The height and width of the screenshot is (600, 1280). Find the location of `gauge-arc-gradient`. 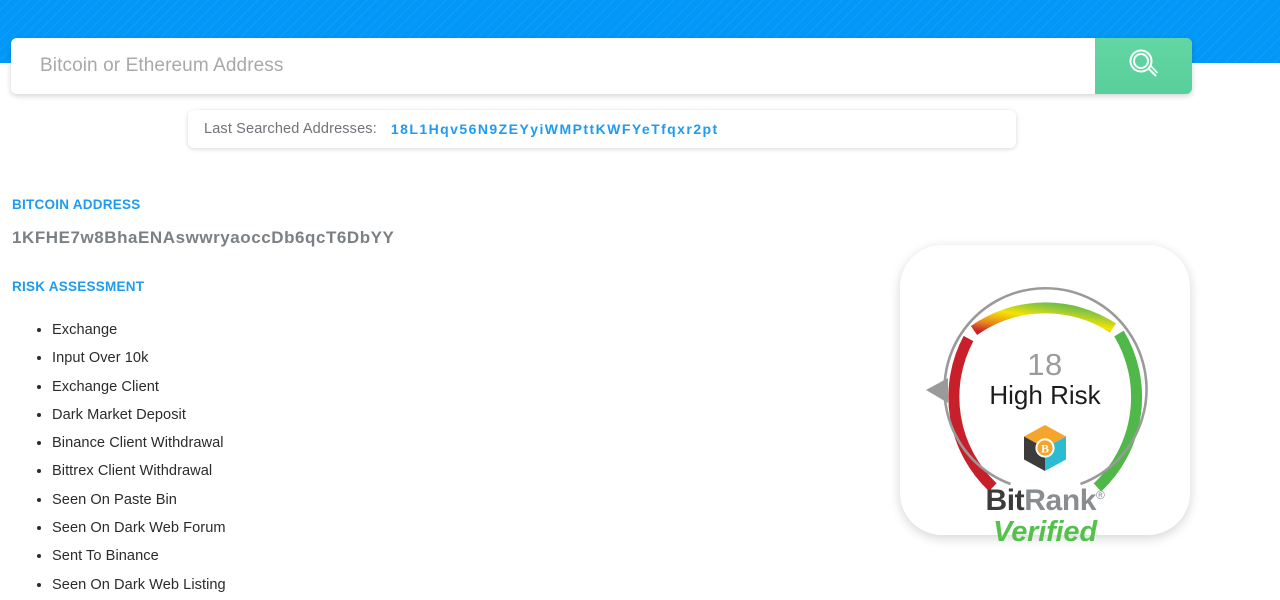

gauge-arc-gradient is located at coordinates (1043, 319).